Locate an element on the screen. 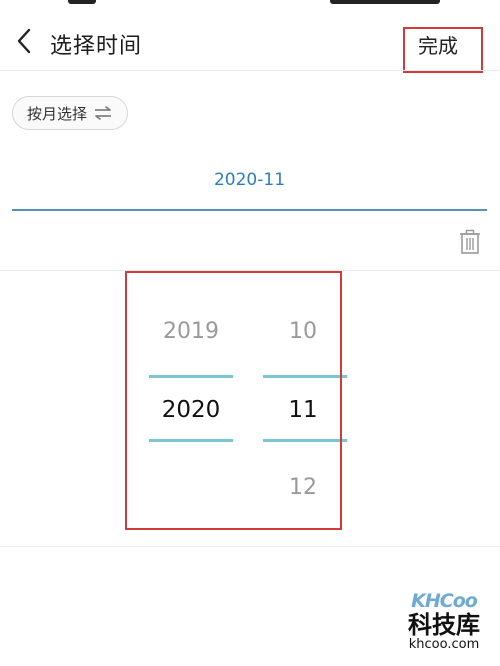 This screenshot has height=666, width=500. watermark-name: 科技库 is located at coordinates (444, 625).